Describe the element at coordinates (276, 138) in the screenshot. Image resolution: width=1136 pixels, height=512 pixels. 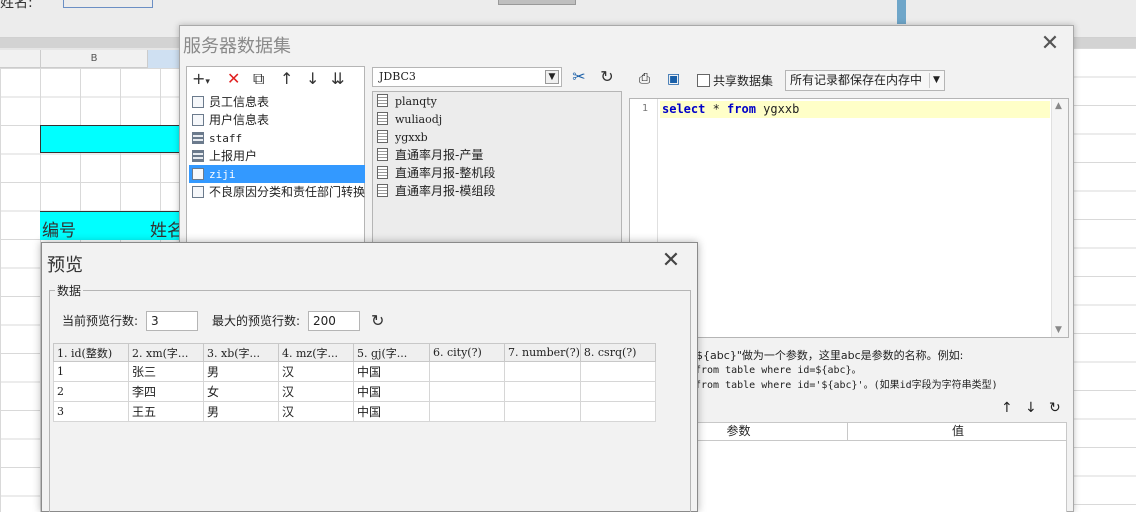
I see `tree-item: staff` at that location.